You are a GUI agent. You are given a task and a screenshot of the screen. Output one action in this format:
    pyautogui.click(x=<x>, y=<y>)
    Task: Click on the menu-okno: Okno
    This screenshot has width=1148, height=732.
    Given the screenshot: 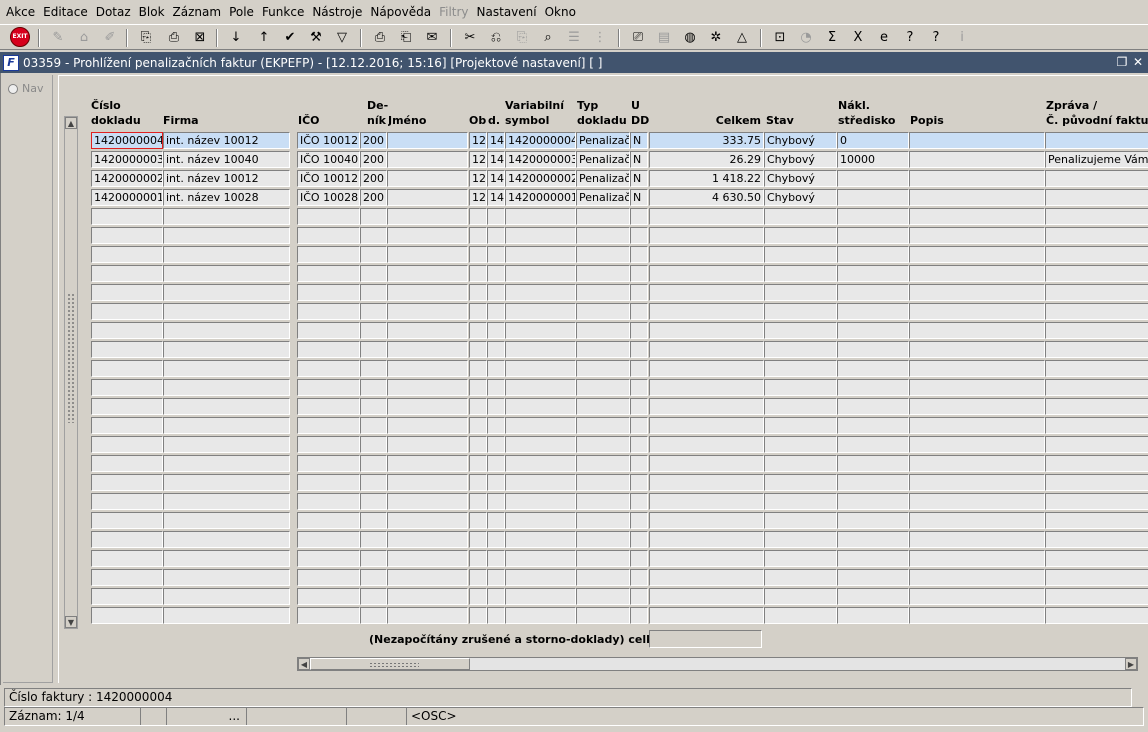 What is the action you would take?
    pyautogui.click(x=560, y=12)
    